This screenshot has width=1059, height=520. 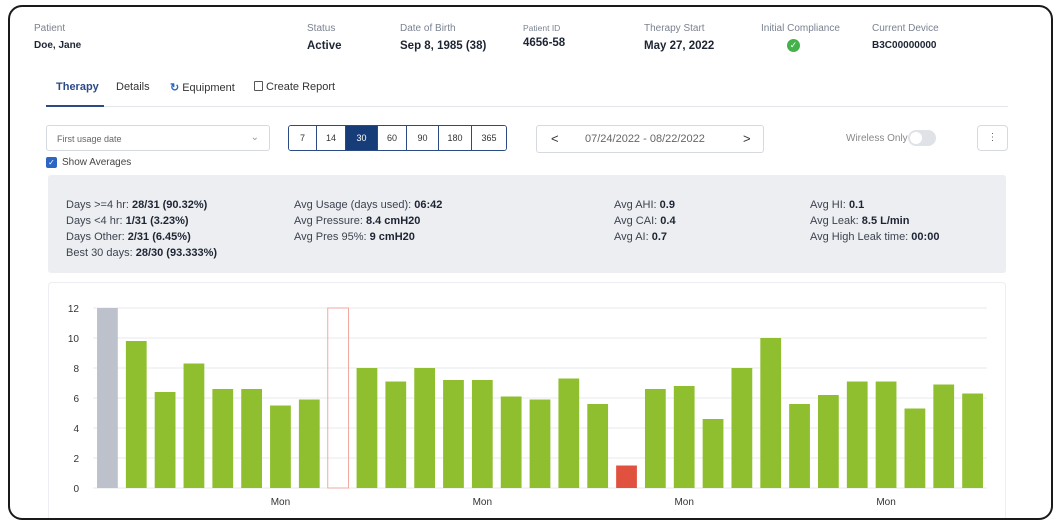 I want to click on check-circle-icon: ✓, so click(x=793, y=45).